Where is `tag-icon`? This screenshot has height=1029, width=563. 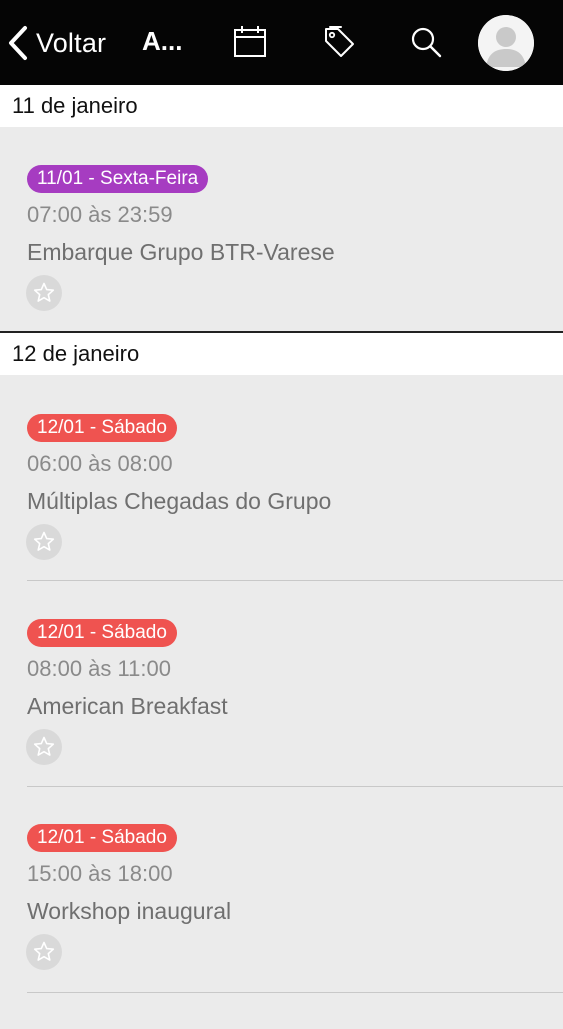
tag-icon is located at coordinates (339, 42).